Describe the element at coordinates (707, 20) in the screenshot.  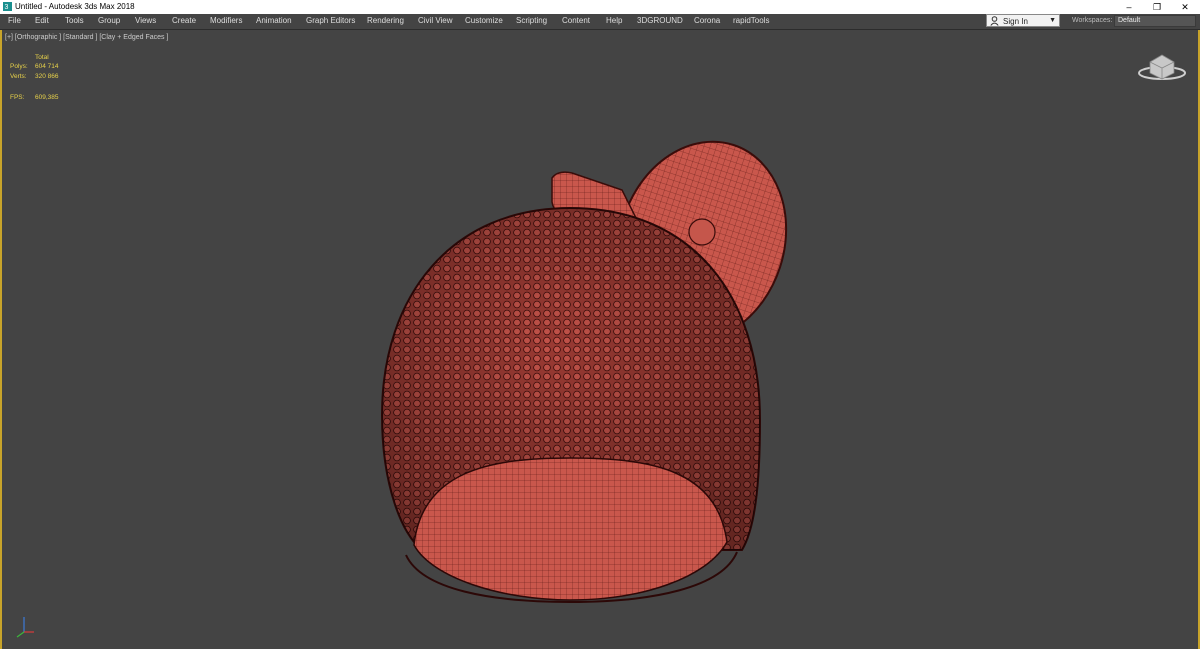
I see `menu-corona: Corona` at that location.